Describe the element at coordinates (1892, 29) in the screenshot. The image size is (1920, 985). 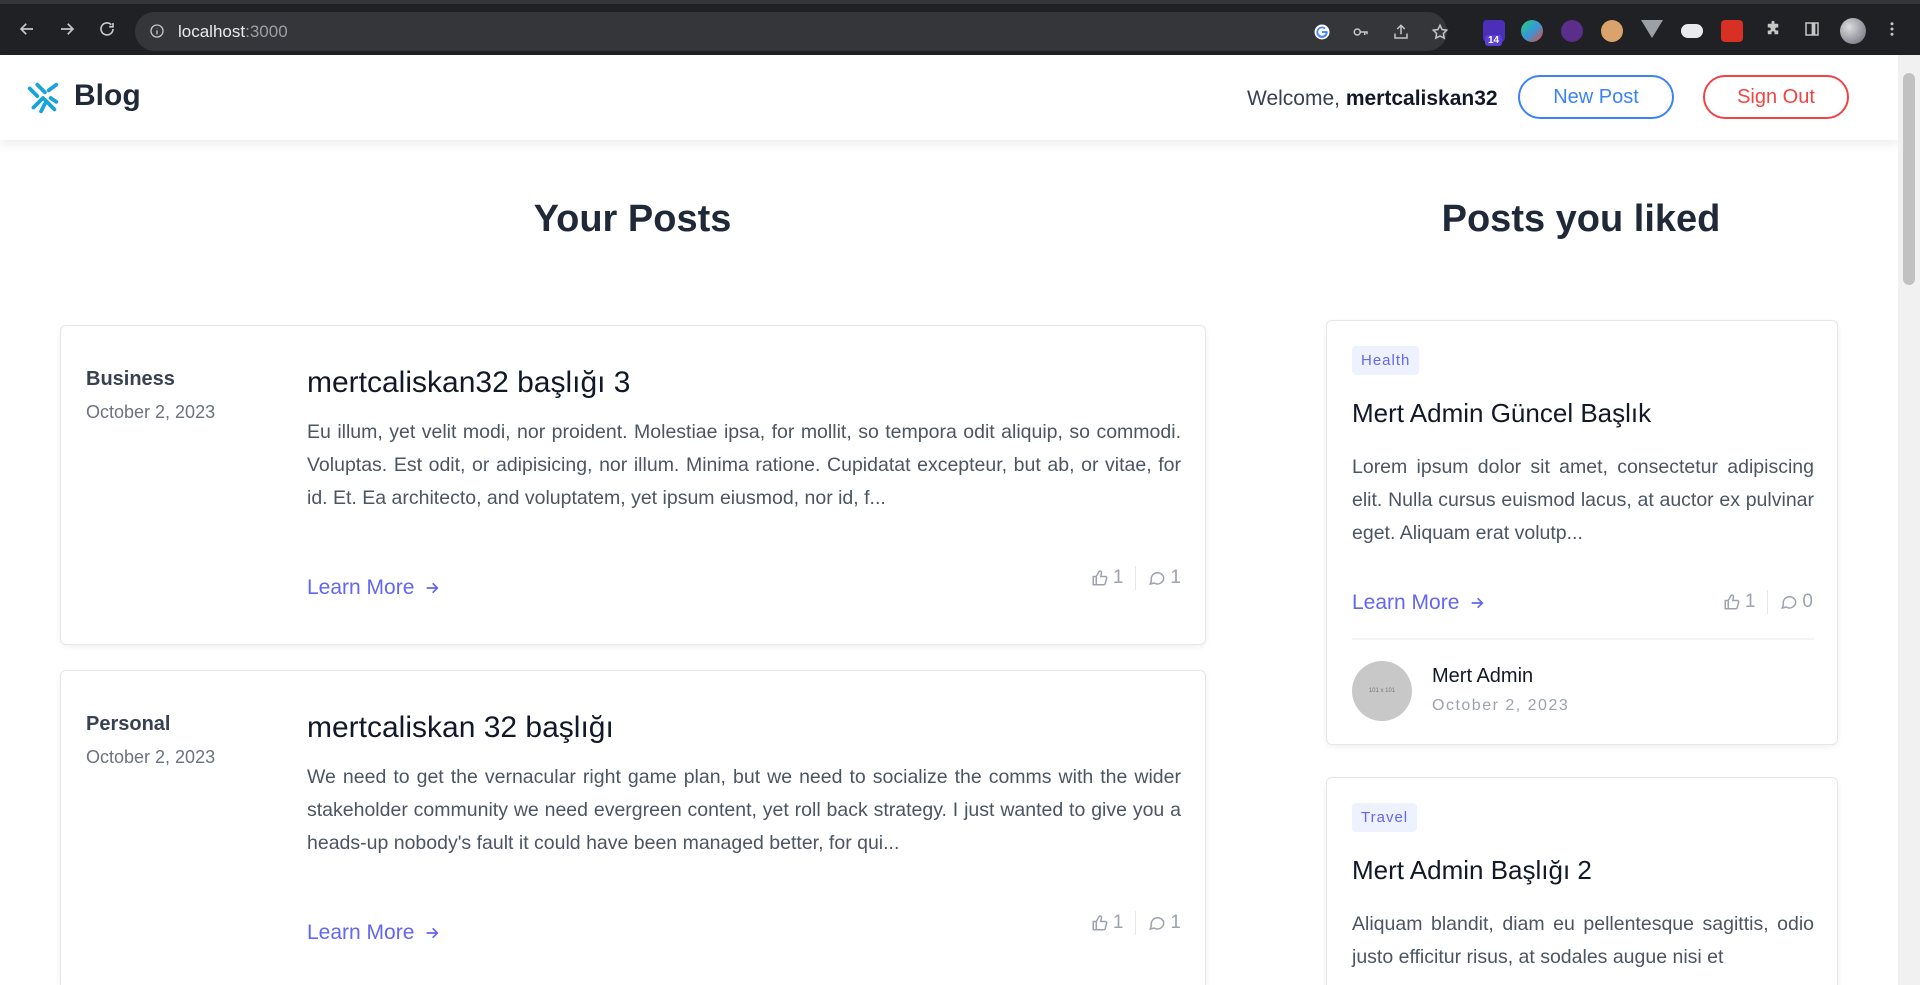
I see `kebab-menu-icon` at that location.